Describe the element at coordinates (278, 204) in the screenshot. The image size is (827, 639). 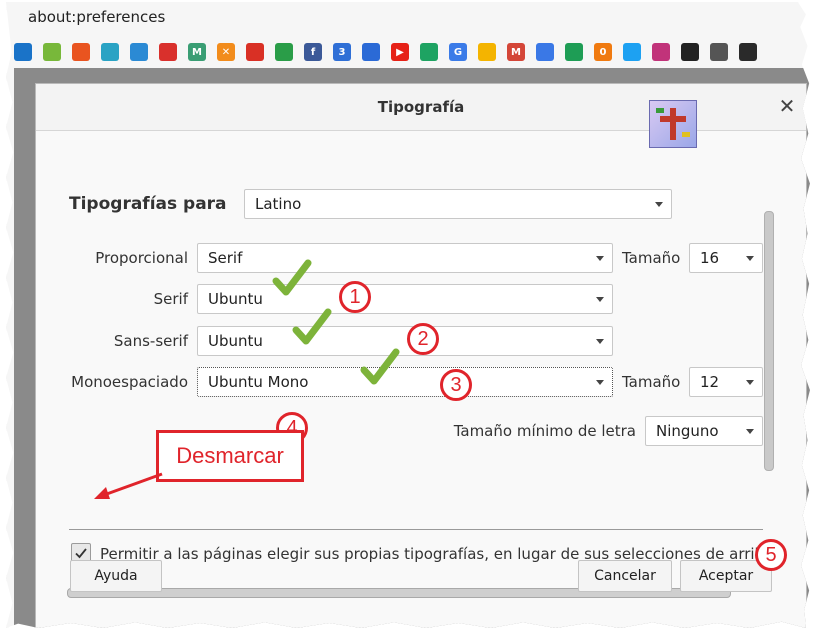
I see `fonts-for-value: Latino` at that location.